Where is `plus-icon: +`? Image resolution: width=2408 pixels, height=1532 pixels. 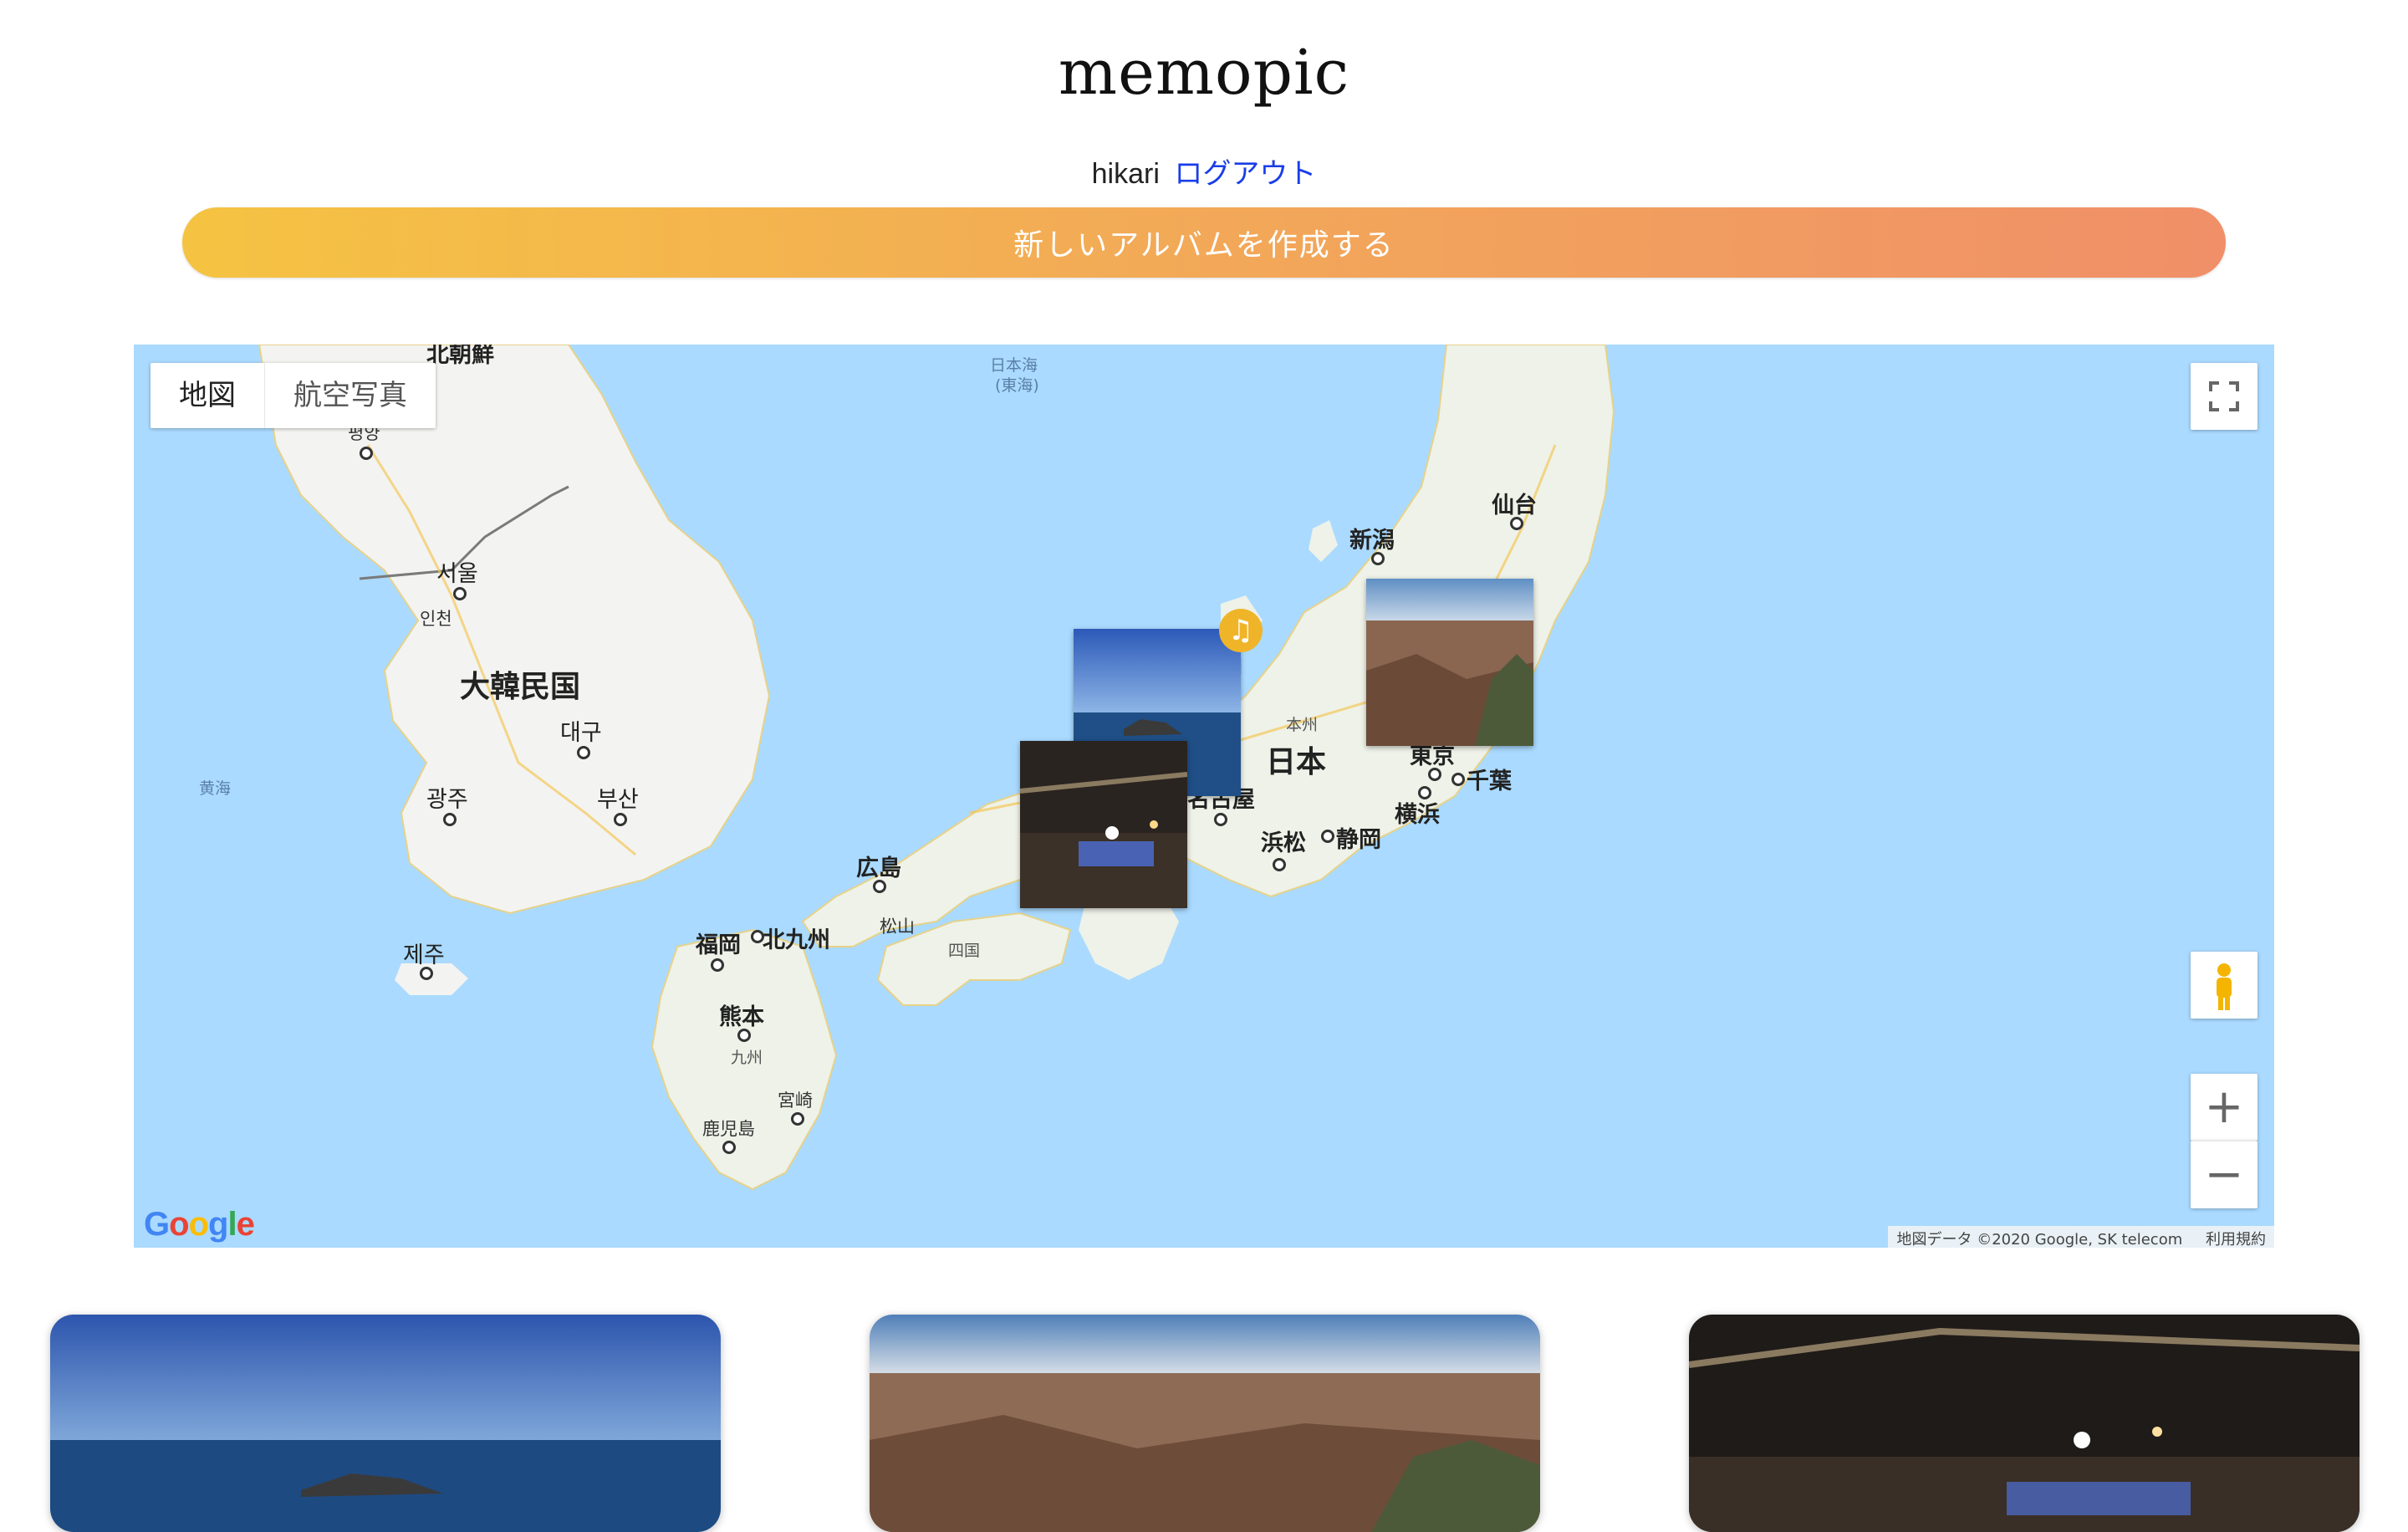
plus-icon: + is located at coordinates (2224, 1107).